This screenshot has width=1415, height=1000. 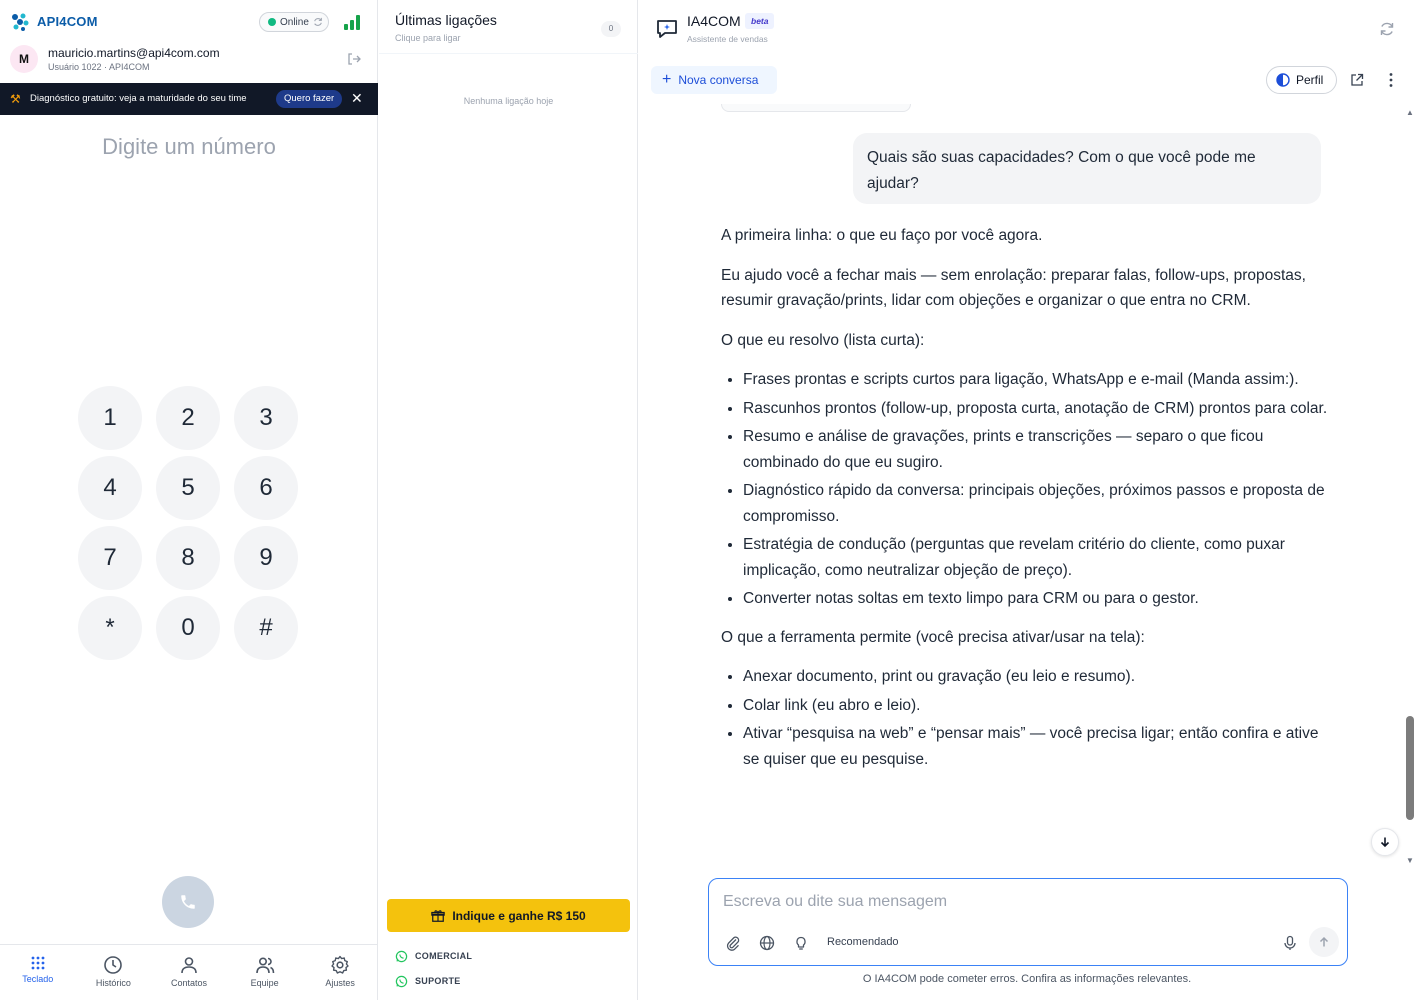 I want to click on call-button, so click(x=188, y=902).